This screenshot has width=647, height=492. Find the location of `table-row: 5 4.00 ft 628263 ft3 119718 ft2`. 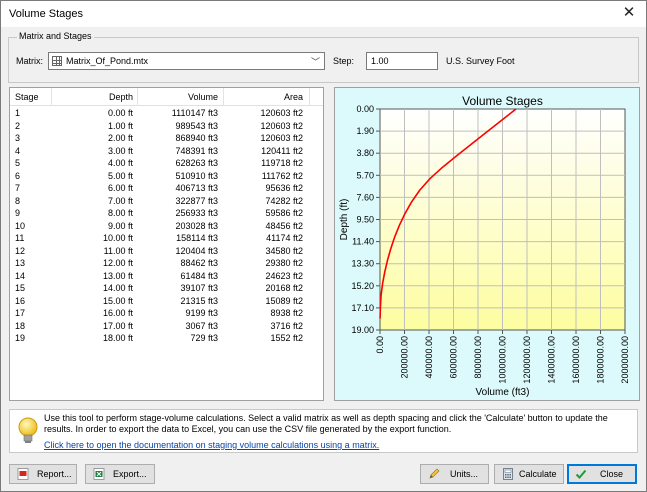

table-row: 5 4.00 ft 628263 ft3 119718 ft2 is located at coordinates (166, 164).